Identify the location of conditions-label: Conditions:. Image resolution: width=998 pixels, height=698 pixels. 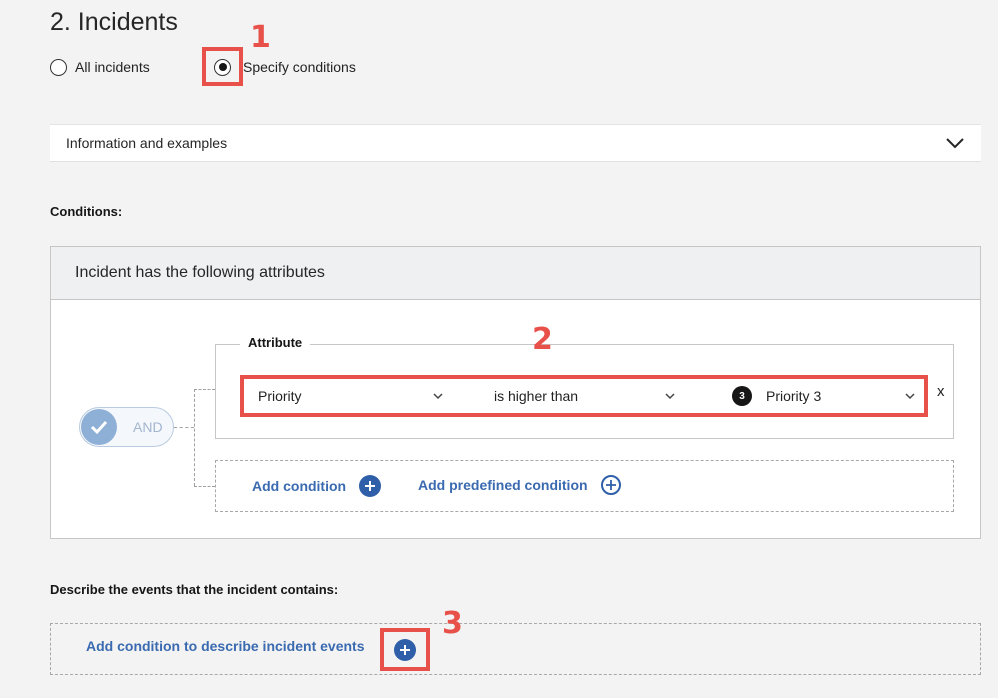
(86, 211).